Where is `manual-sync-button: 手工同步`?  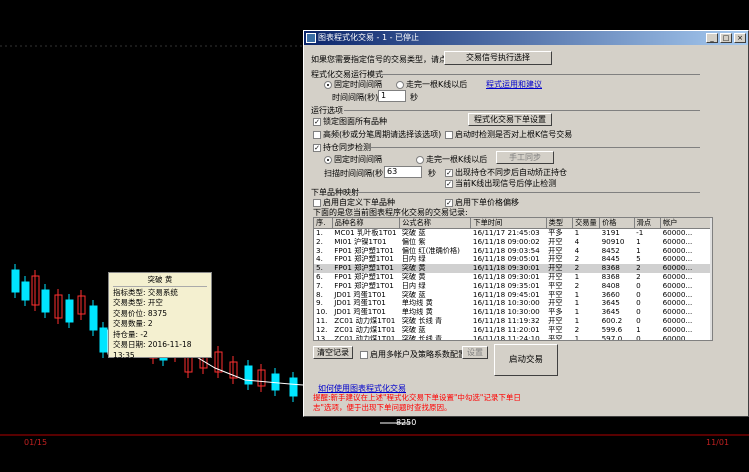
manual-sync-button: 手工同步 is located at coordinates (525, 157).